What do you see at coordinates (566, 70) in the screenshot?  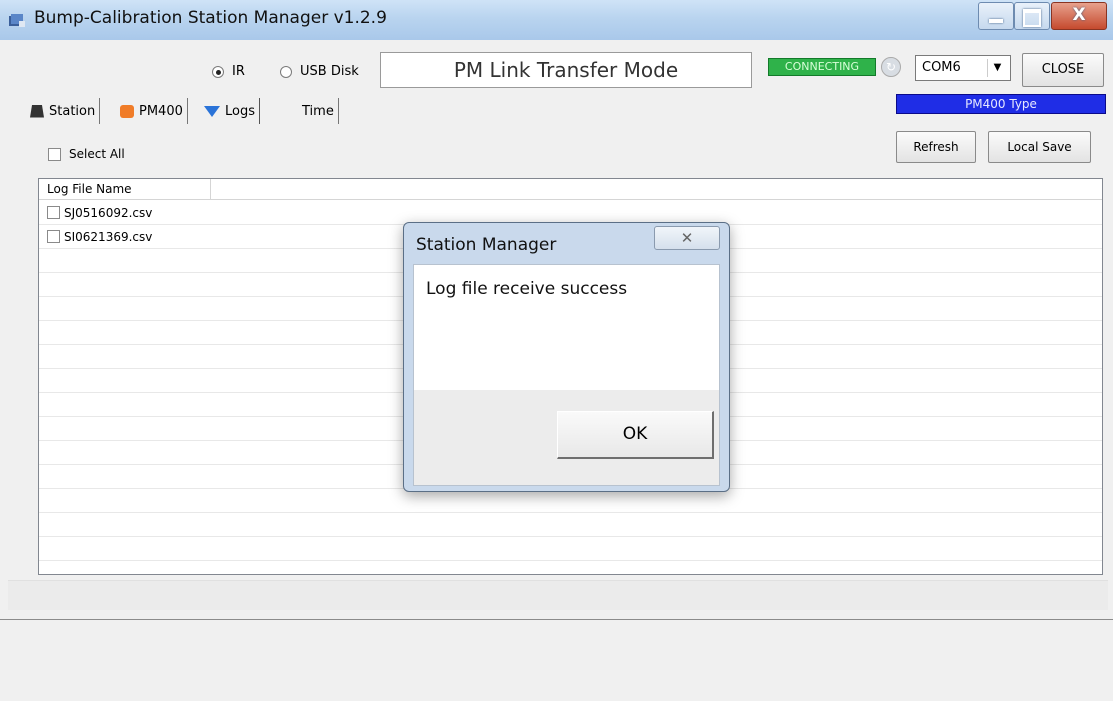 I see `transfer-mode-display: PM Link Transfer Mode` at bounding box center [566, 70].